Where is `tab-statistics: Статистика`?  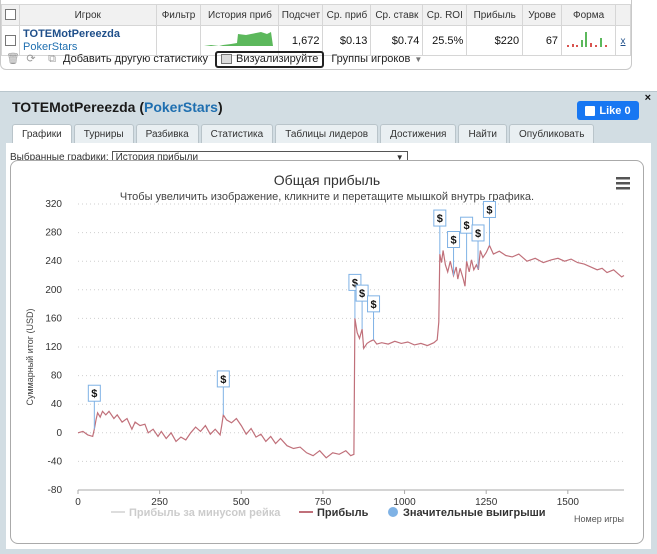 tab-statistics: Статистика is located at coordinates (237, 133).